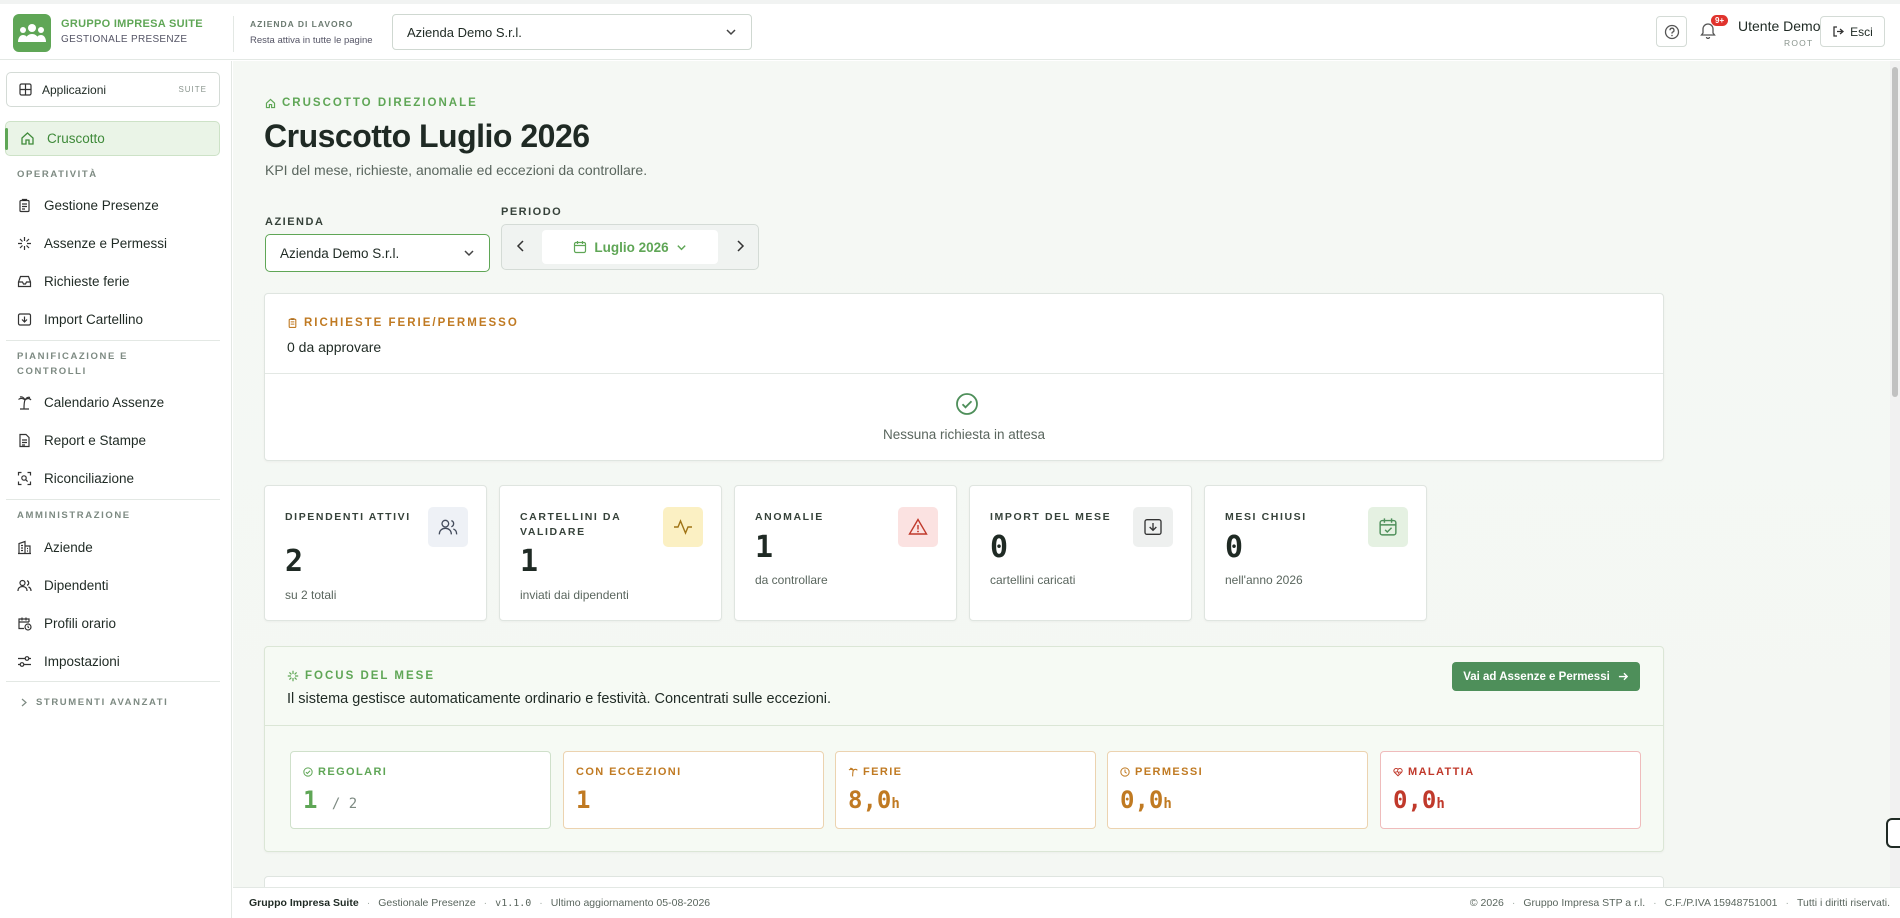 Image resolution: width=1900 pixels, height=918 pixels. I want to click on sidebar-divider, so click(113, 681).